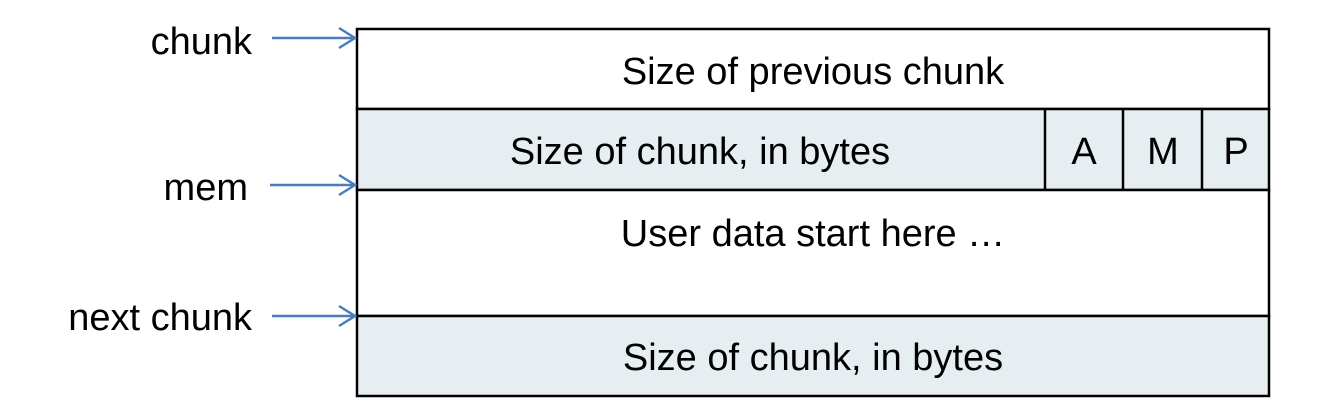  What do you see at coordinates (700, 152) in the screenshot?
I see `size-label: Size of chunk, in bytes` at bounding box center [700, 152].